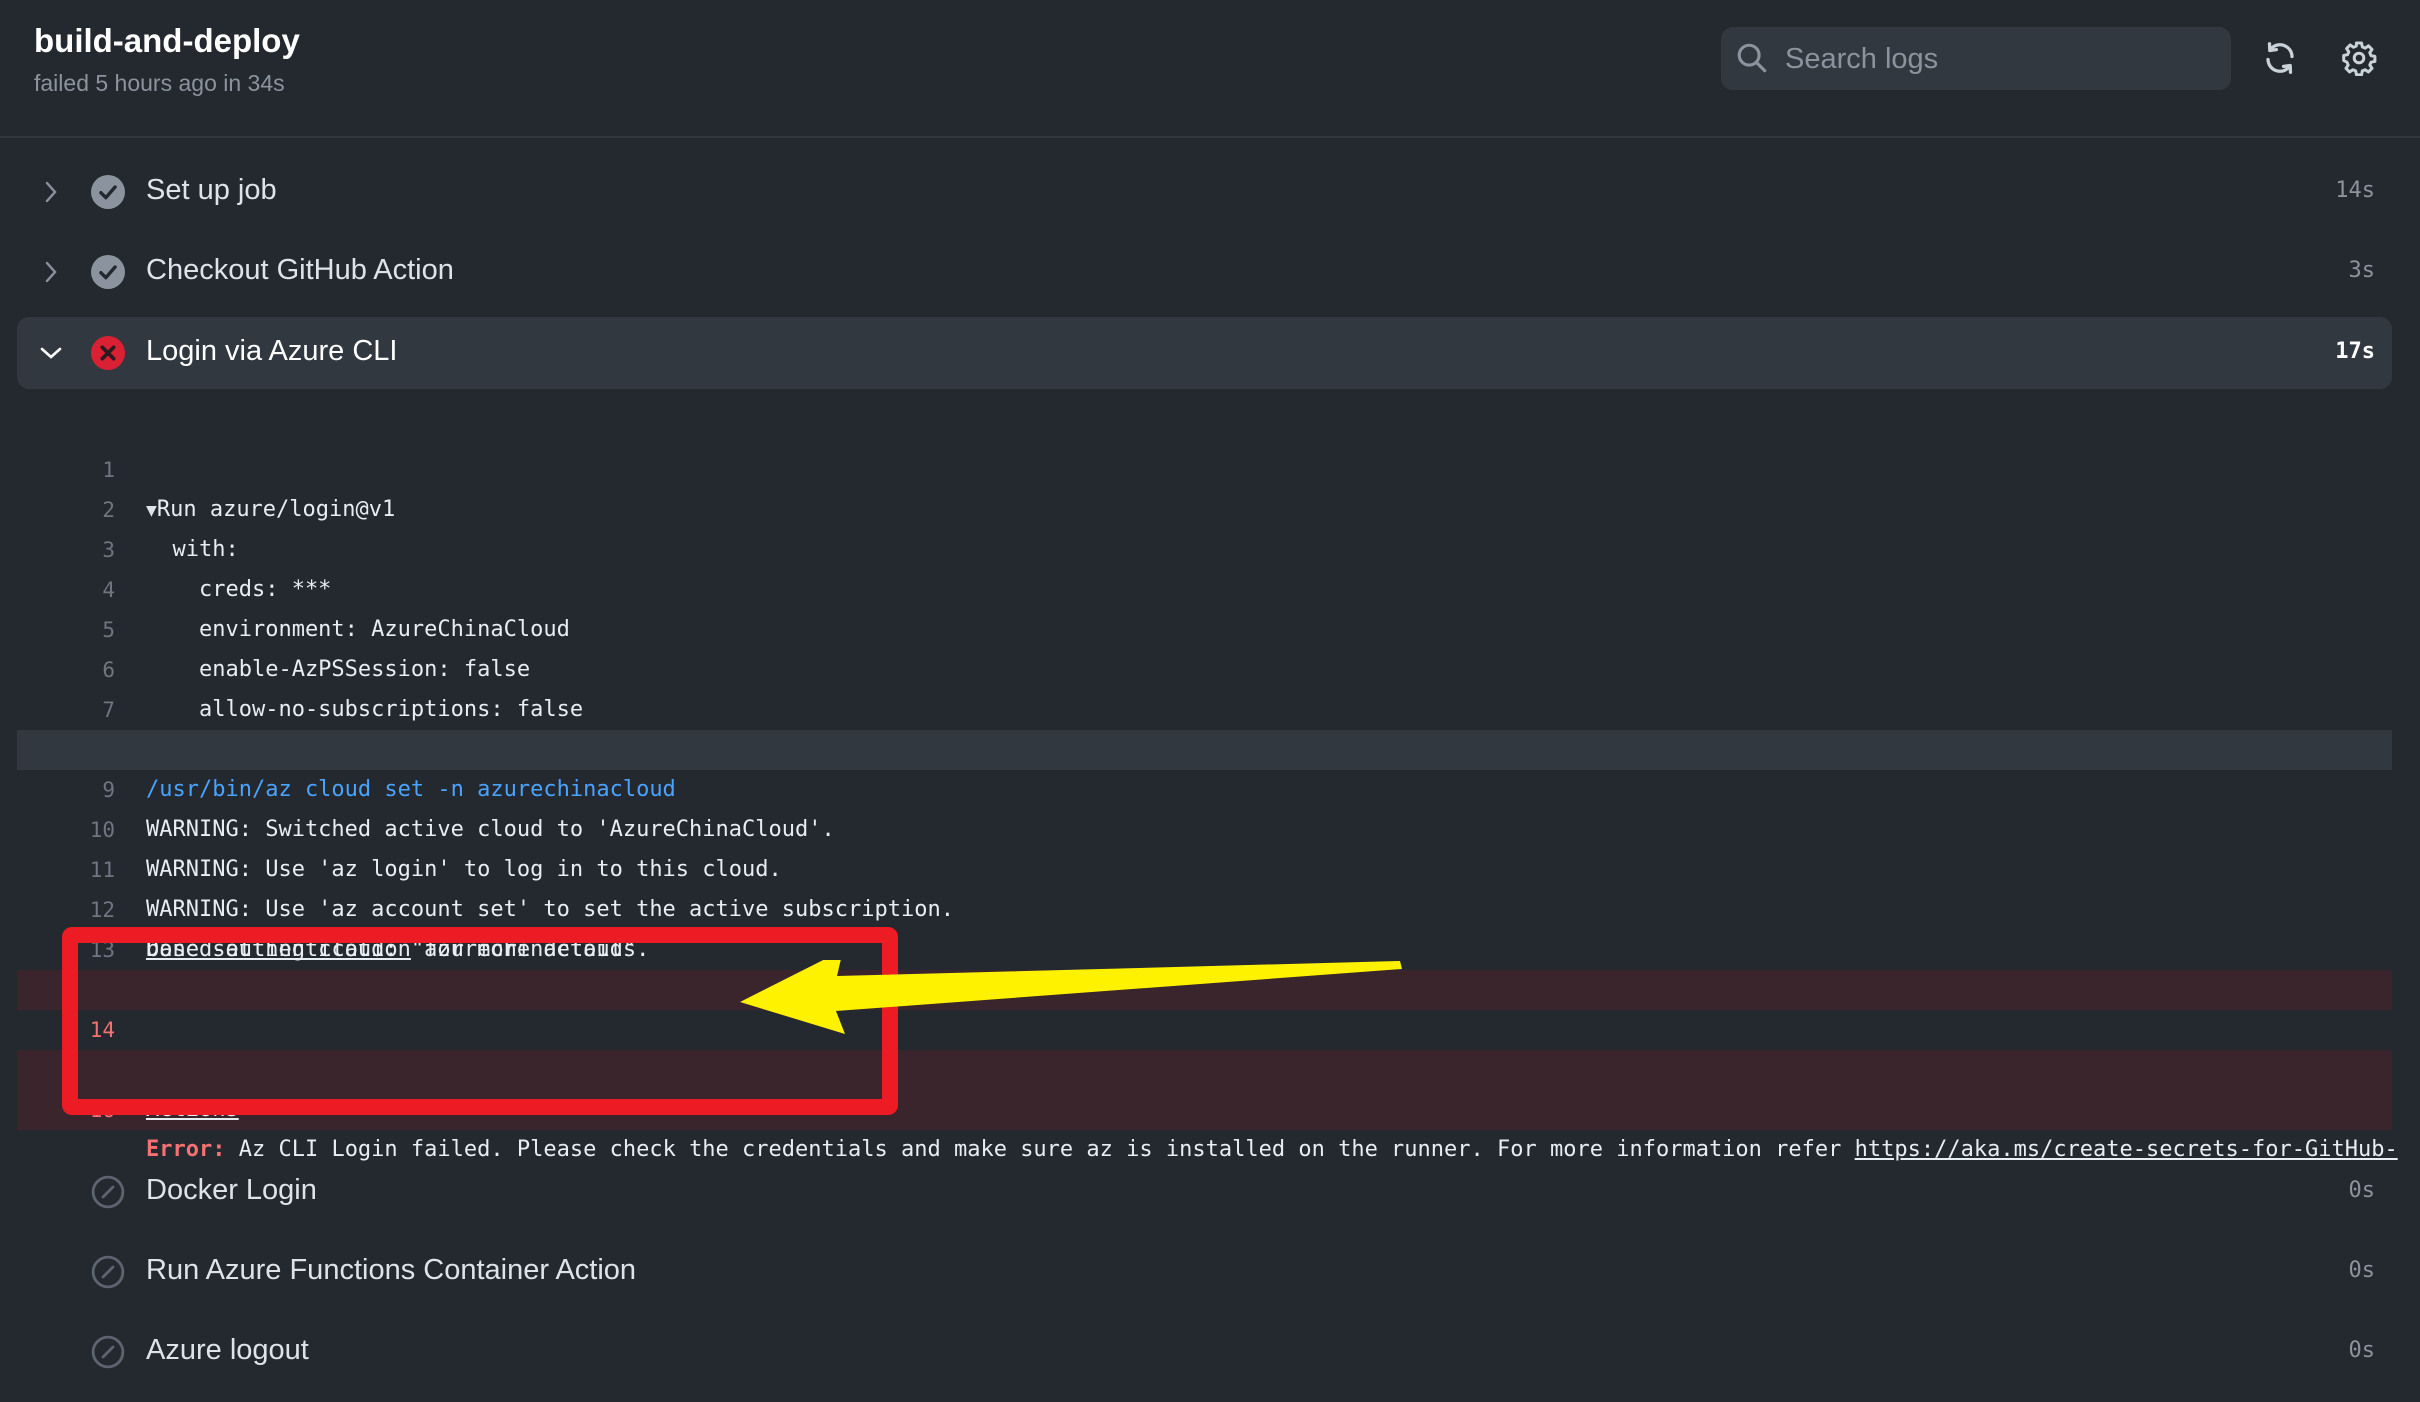  What do you see at coordinates (1204, 706) in the screenshot?
I see `log-line: 7 audience: api://AzureADTokenExchange` at bounding box center [1204, 706].